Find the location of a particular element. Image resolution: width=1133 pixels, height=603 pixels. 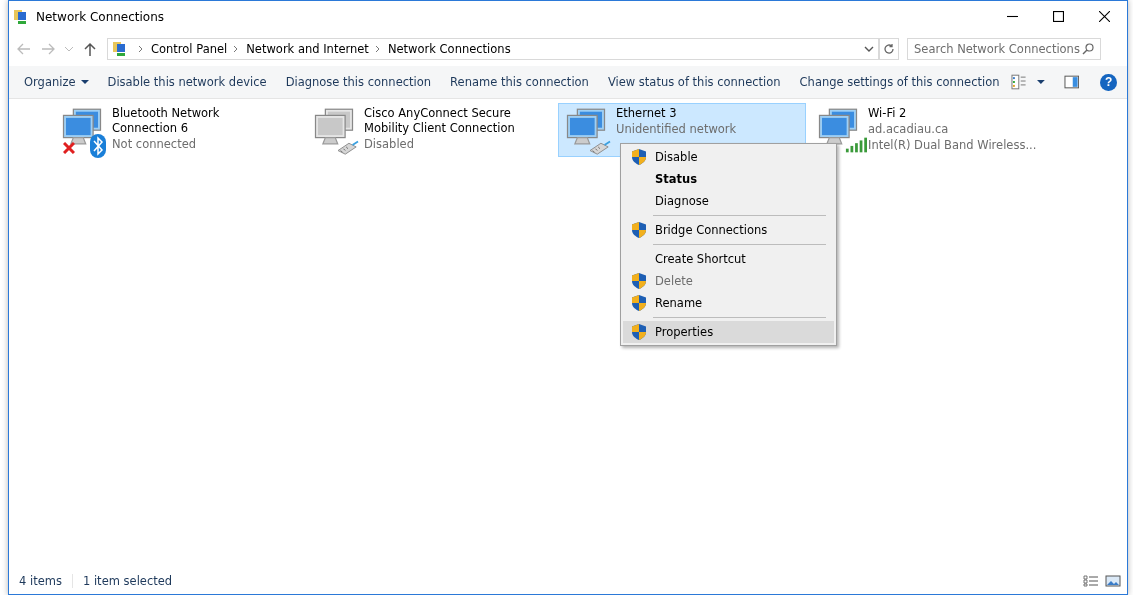

details-view-icon is located at coordinates (1091, 581).